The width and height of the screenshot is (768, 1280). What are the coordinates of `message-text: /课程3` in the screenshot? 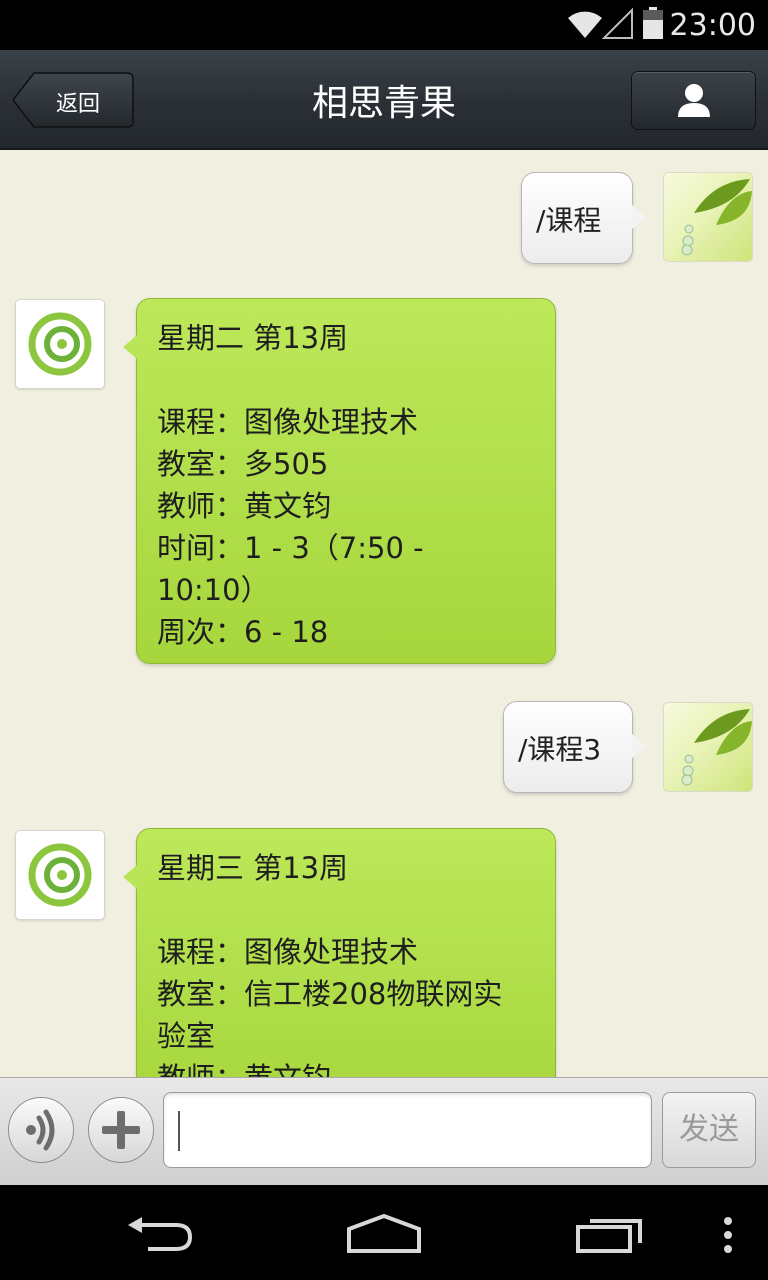 It's located at (560, 749).